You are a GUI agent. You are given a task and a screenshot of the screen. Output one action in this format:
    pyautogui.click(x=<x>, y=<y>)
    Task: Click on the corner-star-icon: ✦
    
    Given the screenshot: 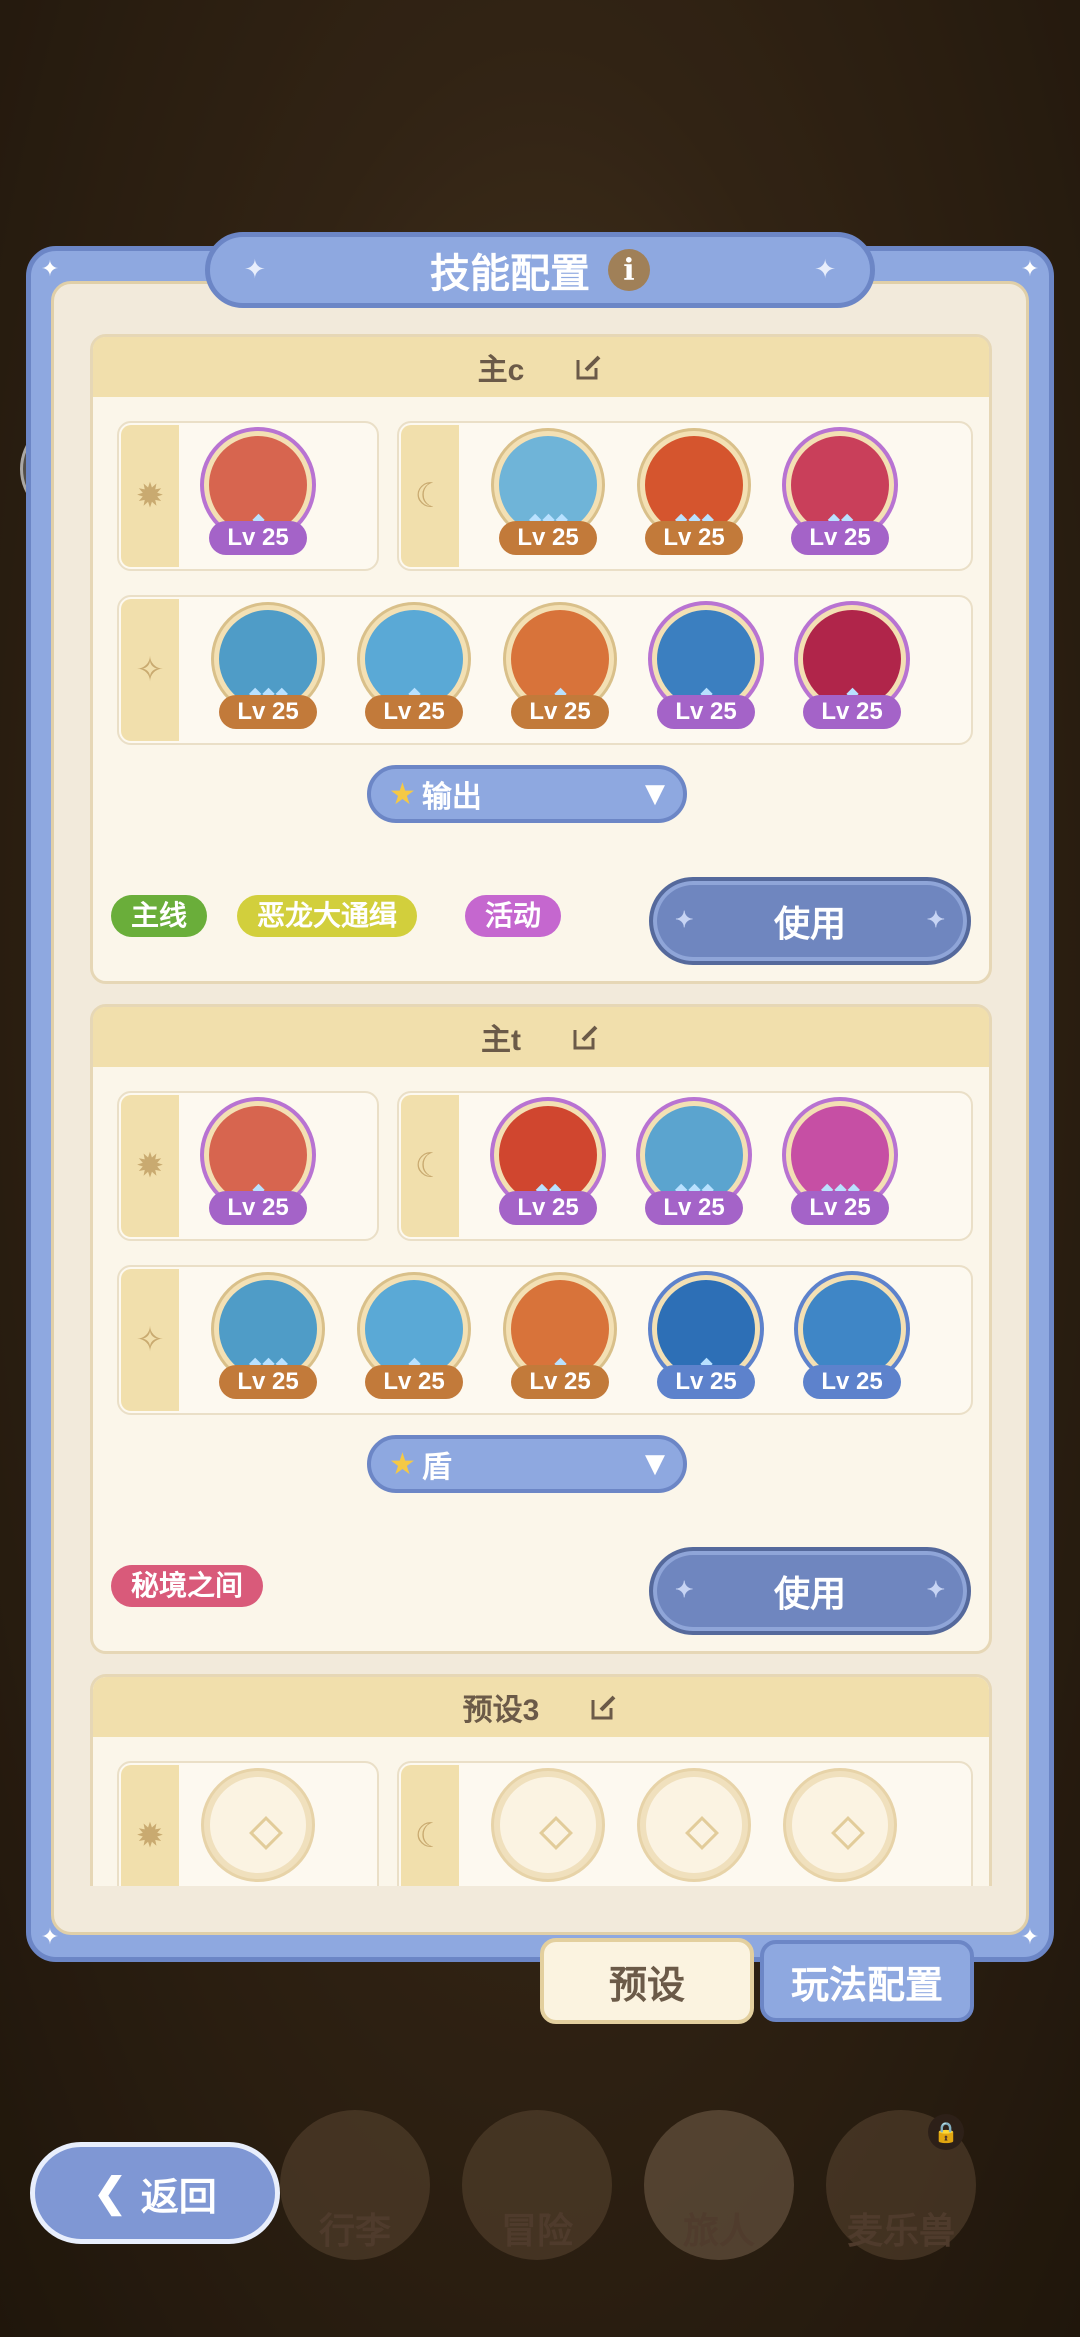 What is the action you would take?
    pyautogui.click(x=1030, y=269)
    